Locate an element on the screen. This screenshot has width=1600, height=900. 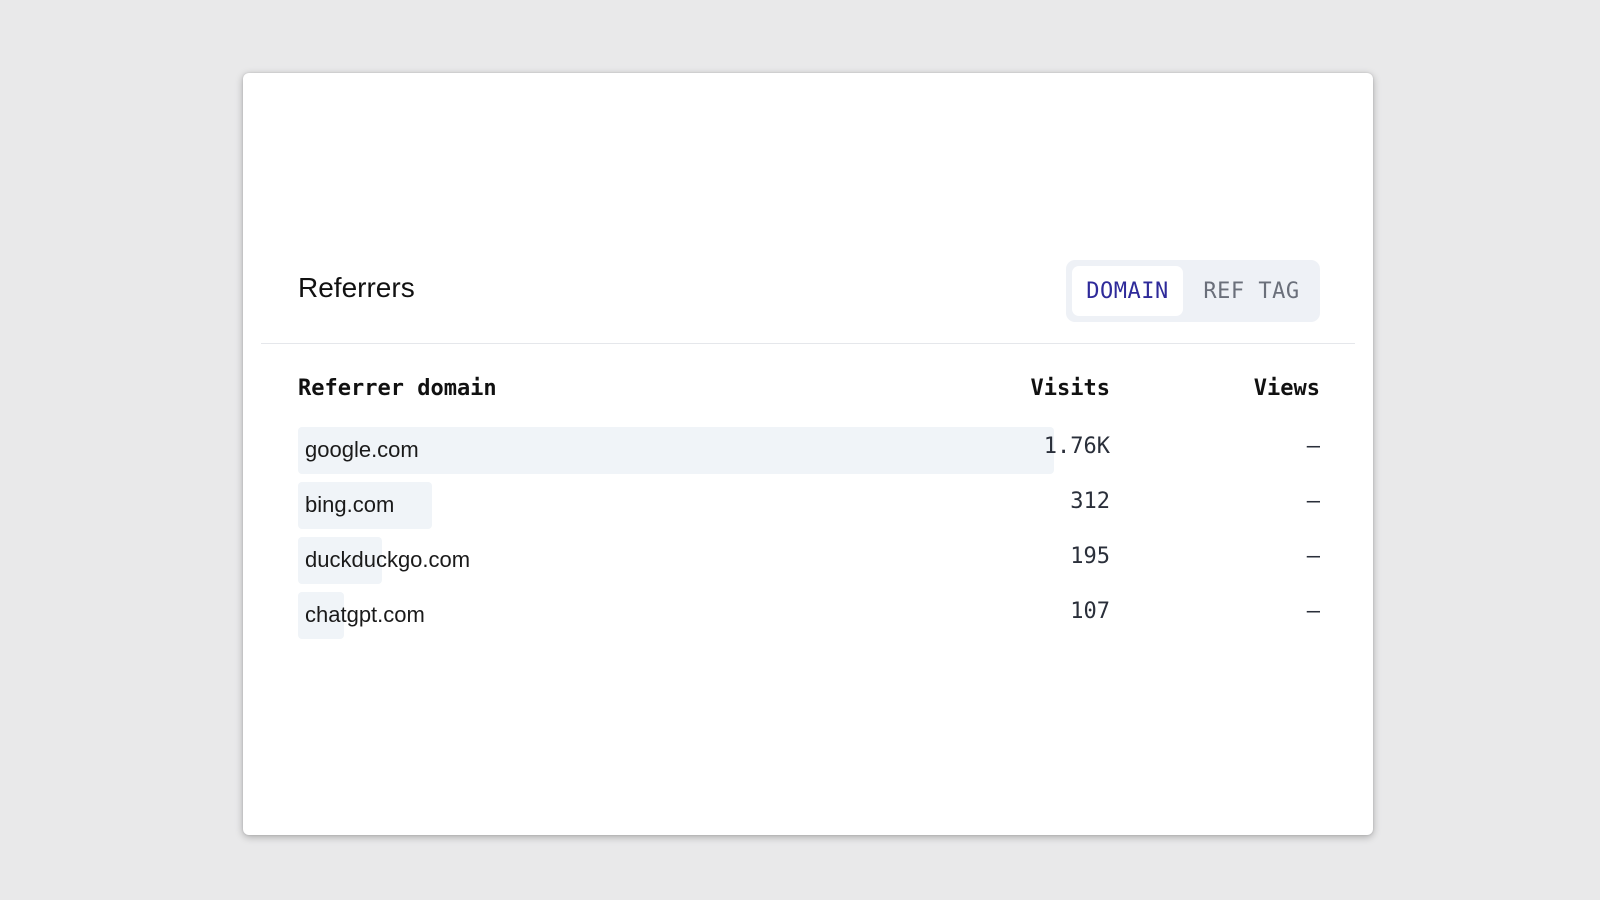
toggle-ref-tag-button: REF TAG is located at coordinates (1251, 291).